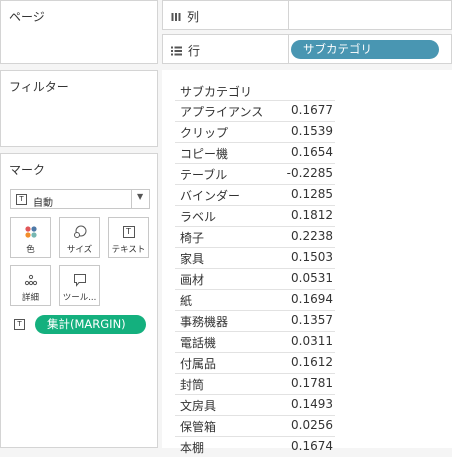  I want to click on row-value: 0.1677, so click(312, 110).